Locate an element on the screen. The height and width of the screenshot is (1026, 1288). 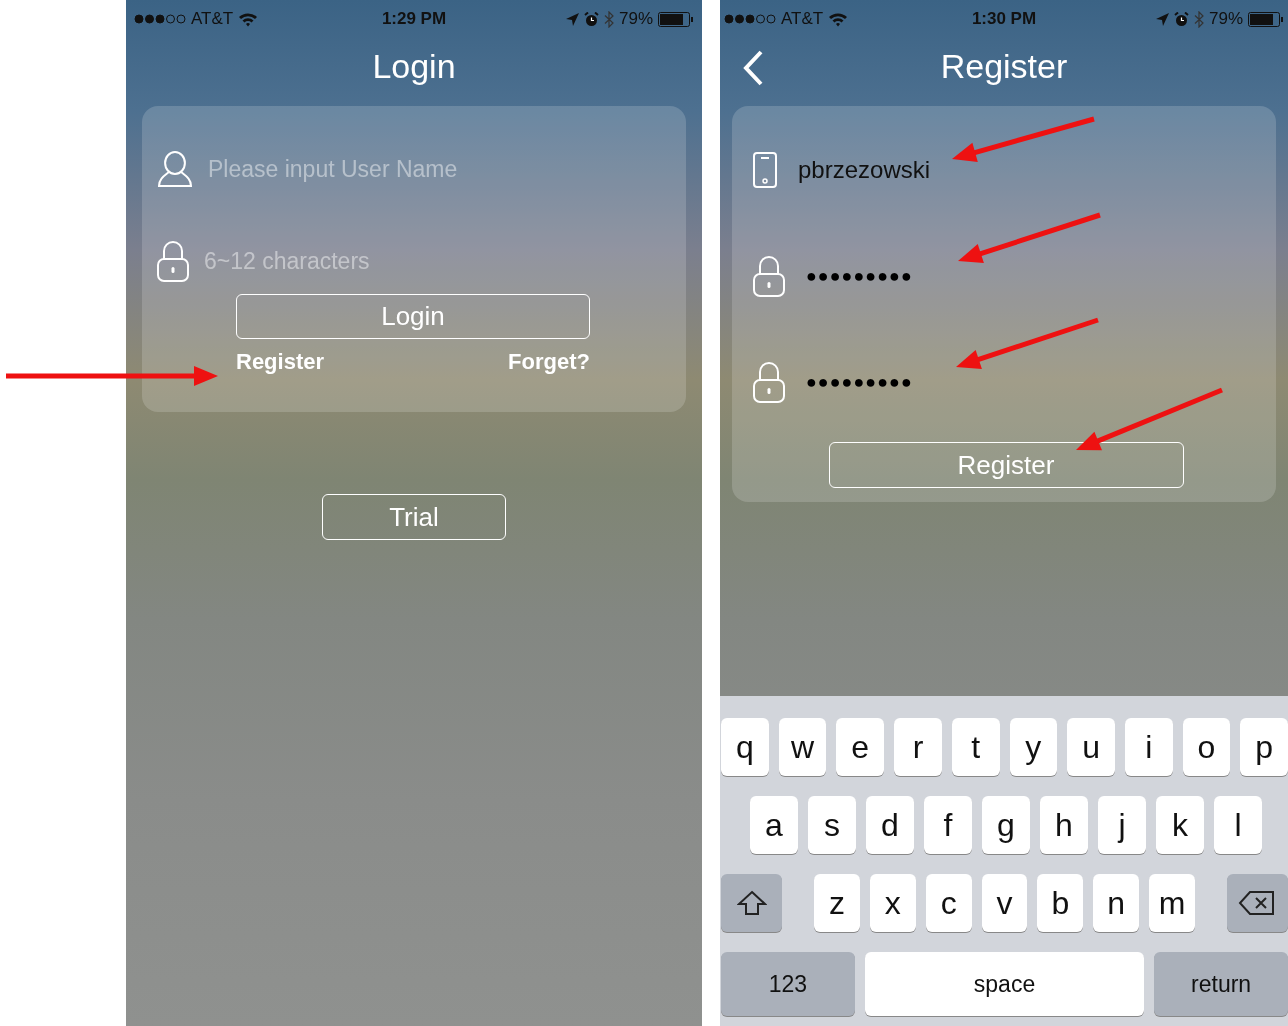
user-icon is located at coordinates (175, 169).